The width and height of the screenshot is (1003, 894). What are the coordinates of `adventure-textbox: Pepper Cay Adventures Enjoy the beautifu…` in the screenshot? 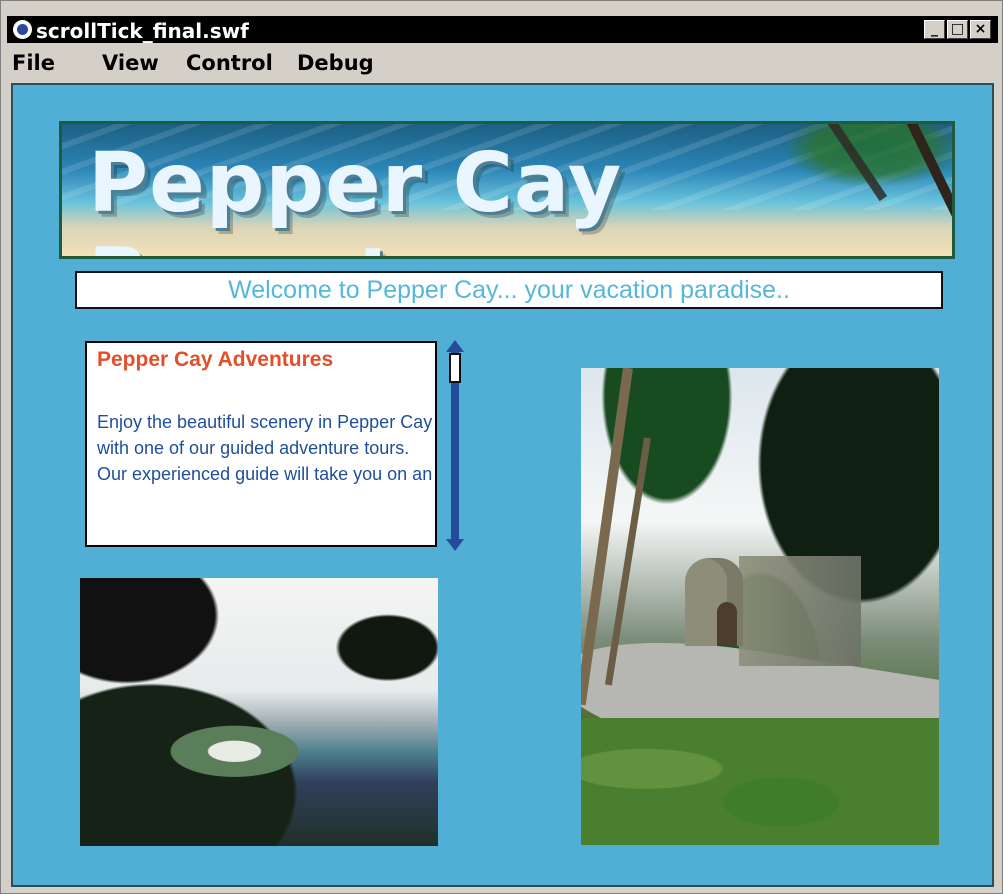 It's located at (261, 444).